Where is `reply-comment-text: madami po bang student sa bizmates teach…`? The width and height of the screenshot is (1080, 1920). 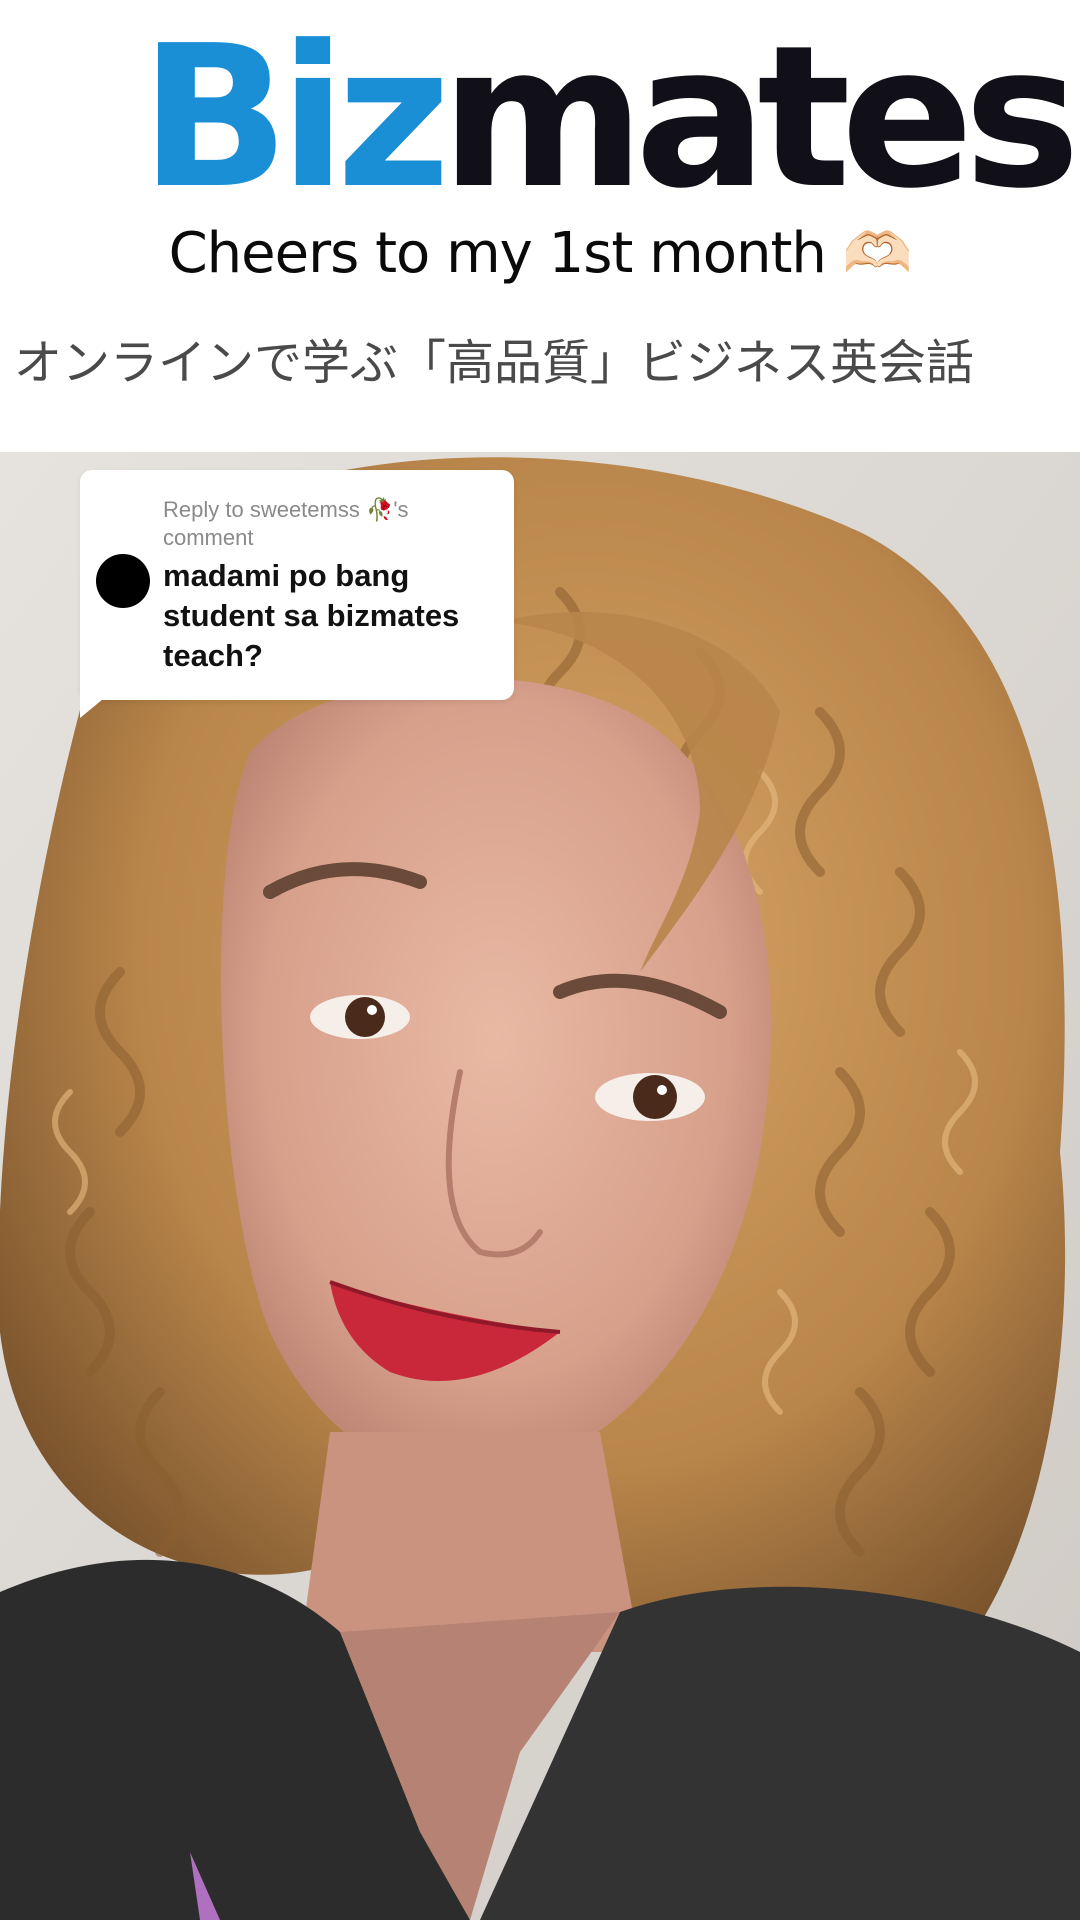 reply-comment-text: madami po bang student sa bizmates teach… is located at coordinates (311, 615).